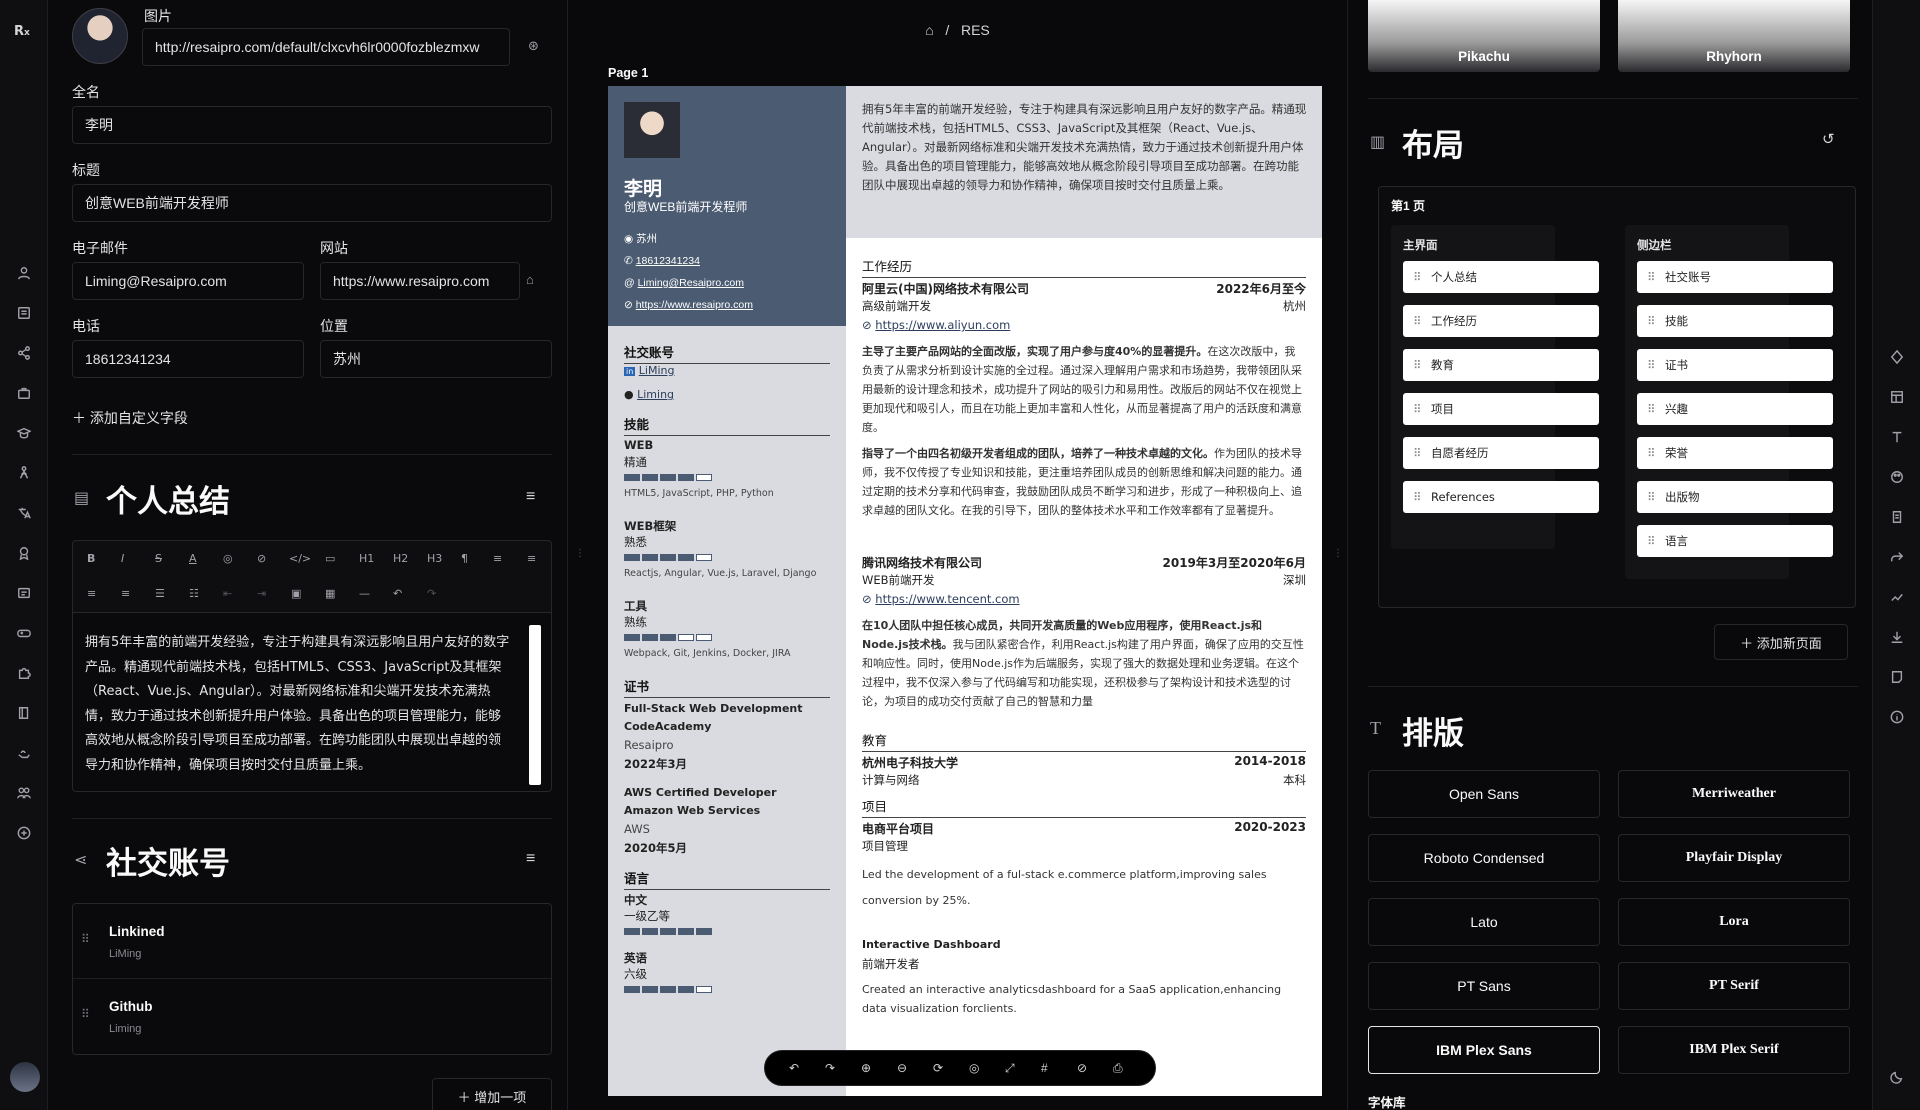 Image resolution: width=1920 pixels, height=1110 pixels. I want to click on company-url: https://www.tencent.com, so click(947, 599).